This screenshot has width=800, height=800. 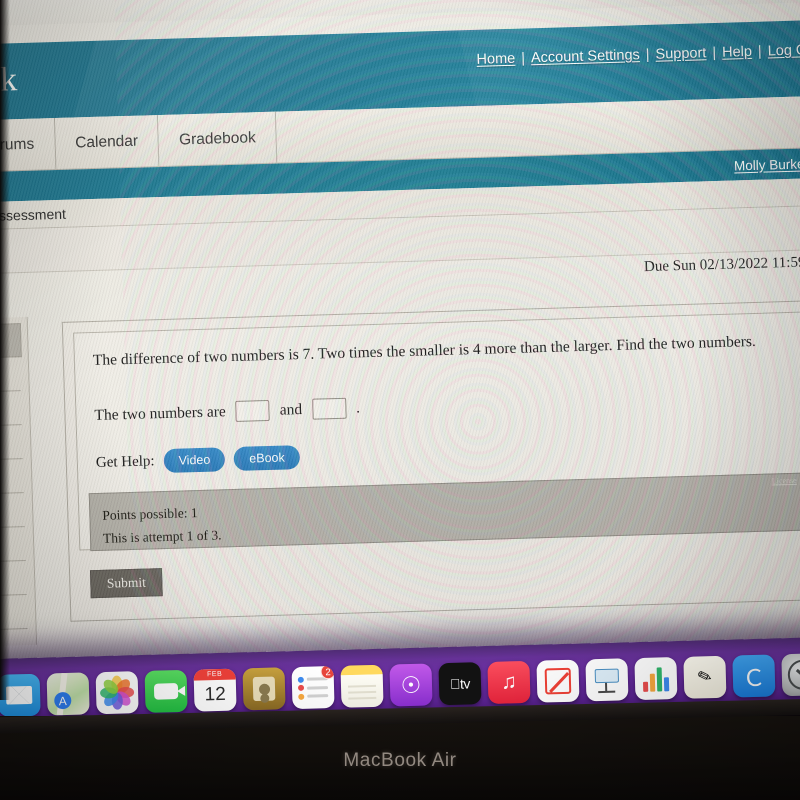 What do you see at coordinates (166, 691) in the screenshot?
I see `dock-icon-facetime` at bounding box center [166, 691].